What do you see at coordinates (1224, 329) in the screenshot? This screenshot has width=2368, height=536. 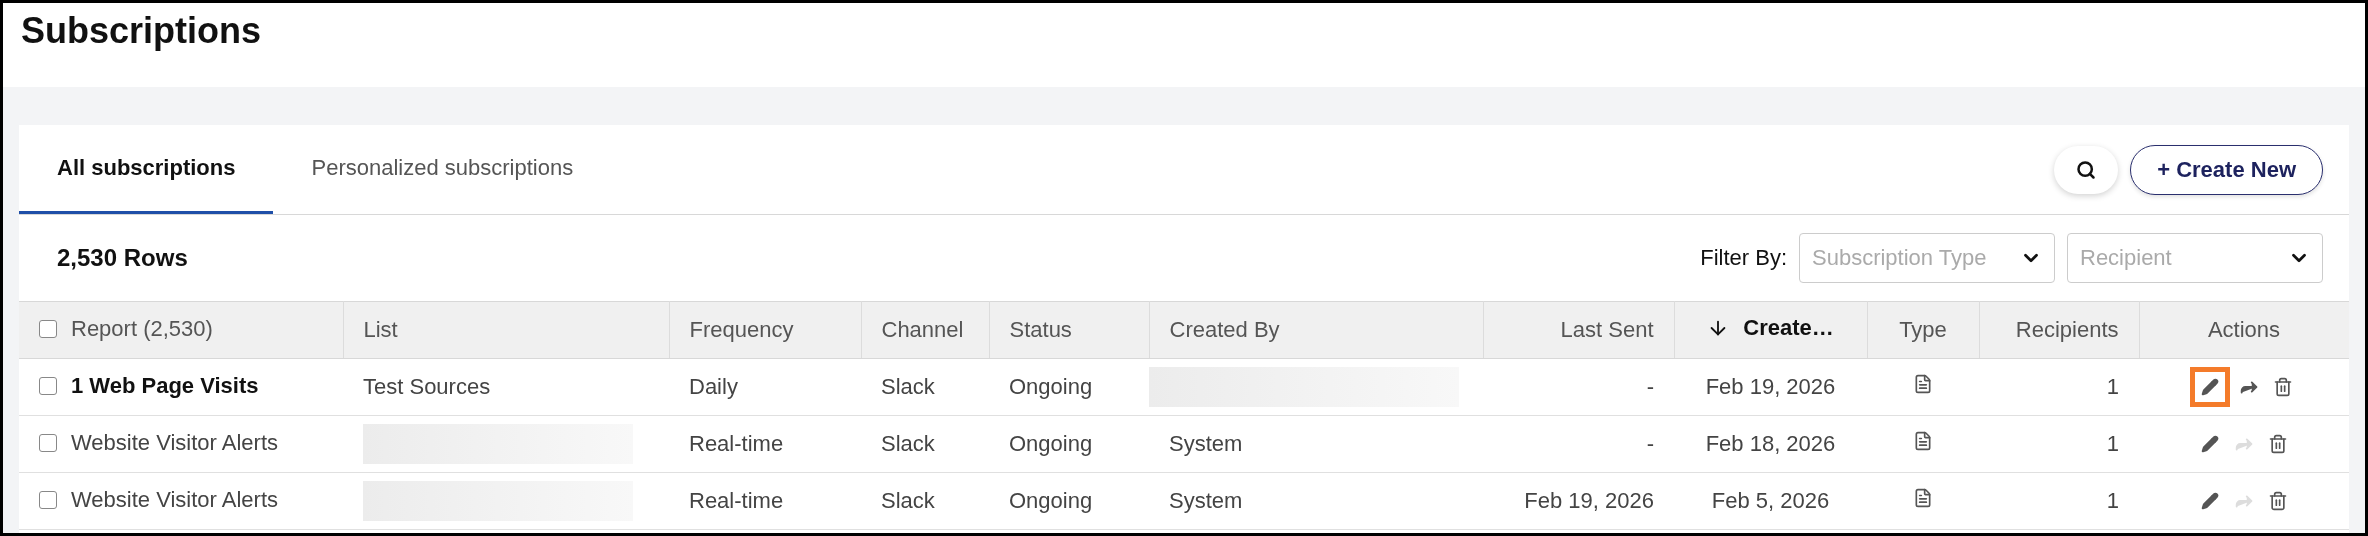 I see `column-header: Created By` at bounding box center [1224, 329].